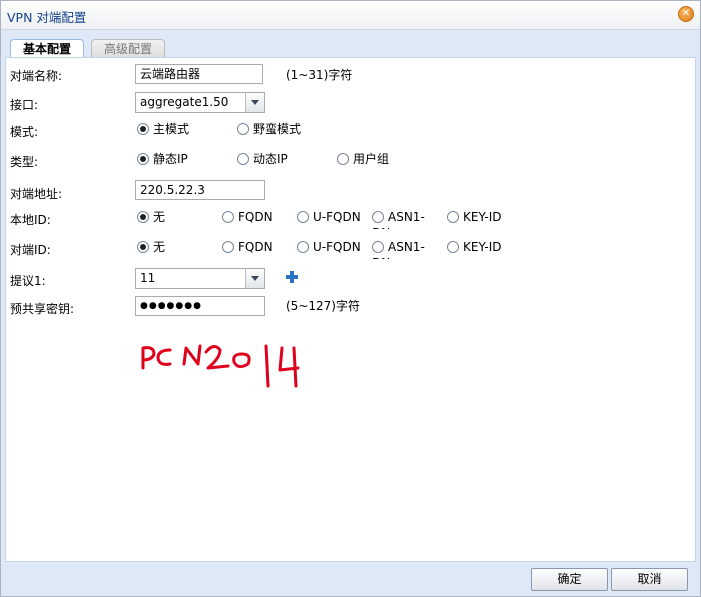  I want to click on proposal1-select: 11, so click(200, 278).